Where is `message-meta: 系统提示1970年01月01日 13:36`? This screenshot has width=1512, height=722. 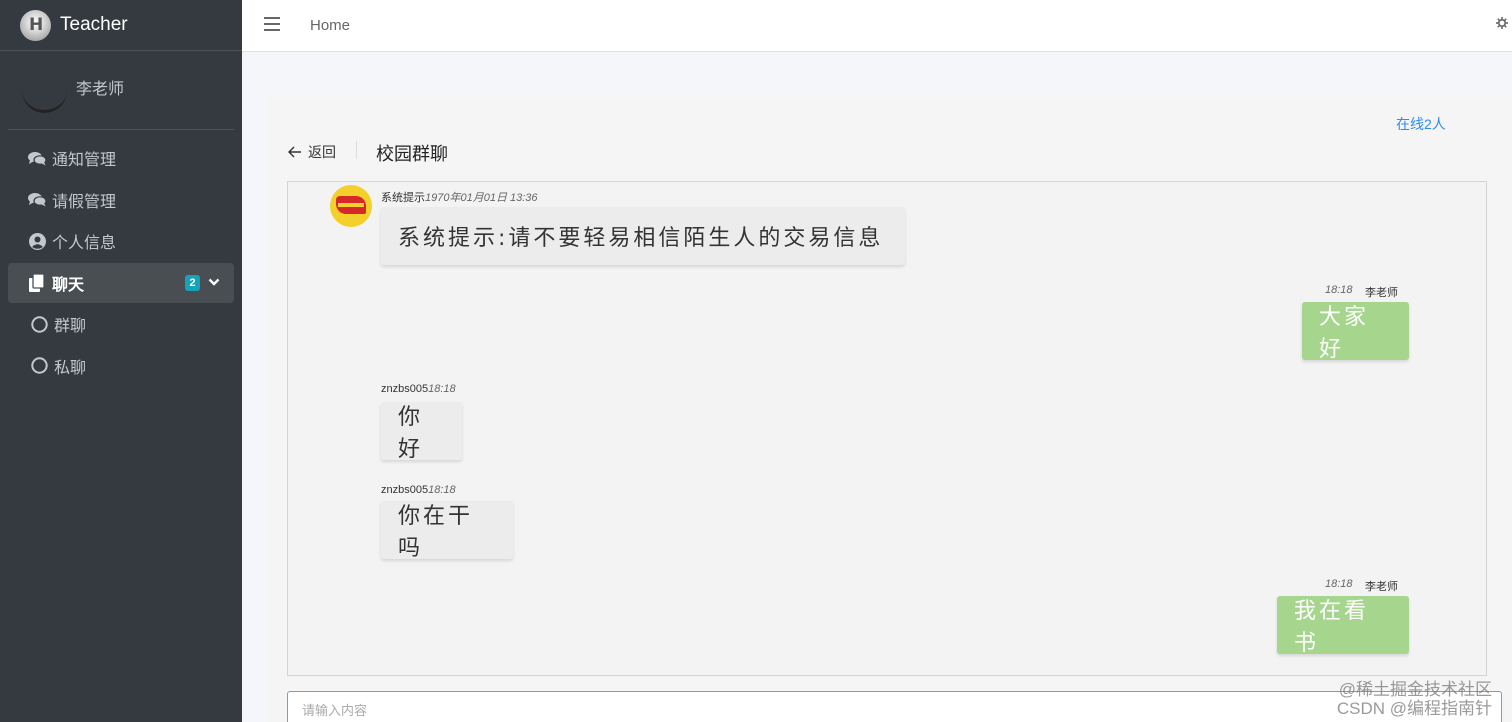 message-meta: 系统提示1970年01月01日 13:36 is located at coordinates (459, 197).